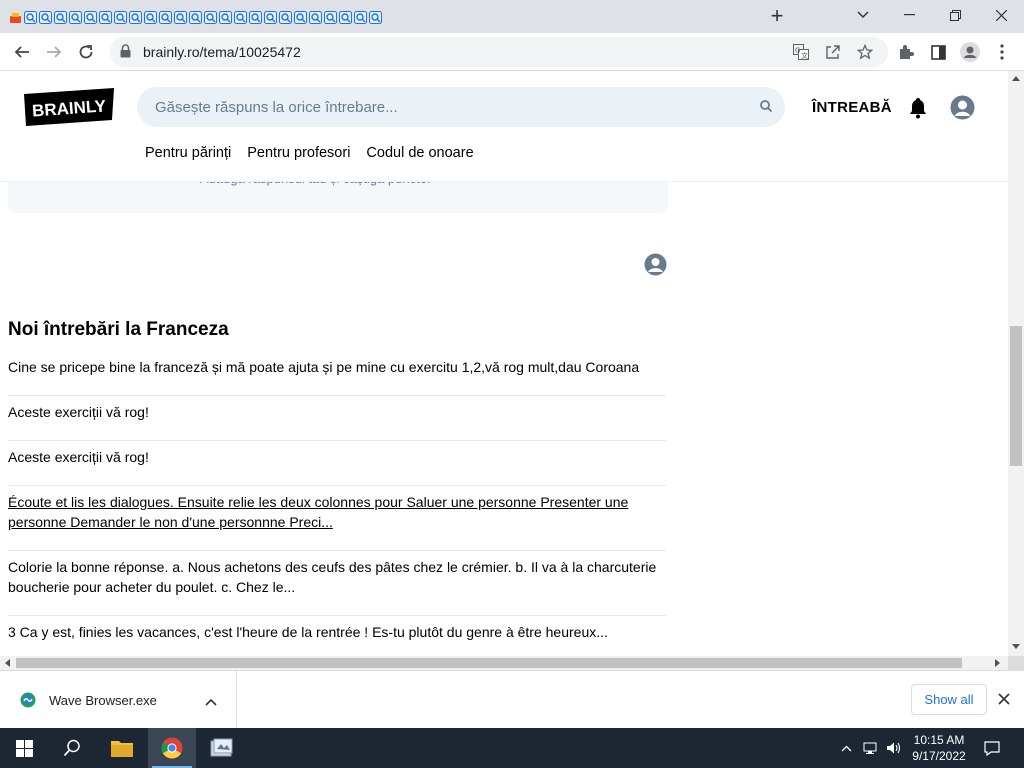  I want to click on show-hidden-icons-chevron-icon, so click(846, 748).